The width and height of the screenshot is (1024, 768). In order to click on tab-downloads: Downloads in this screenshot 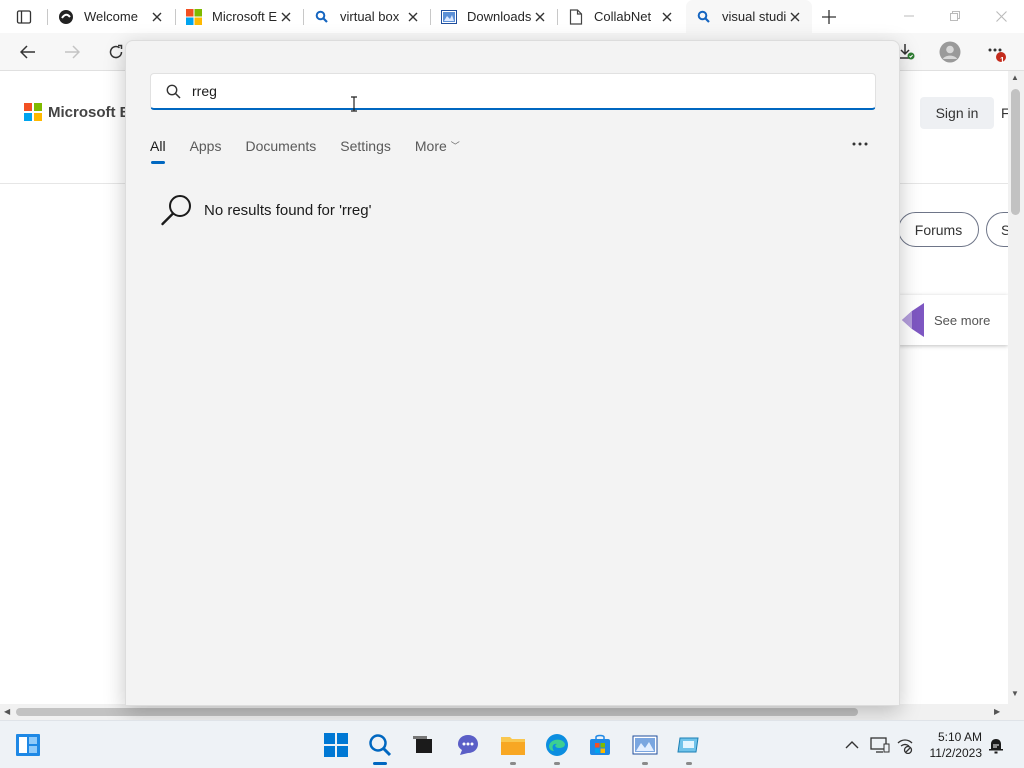, I will do `click(494, 16)`.